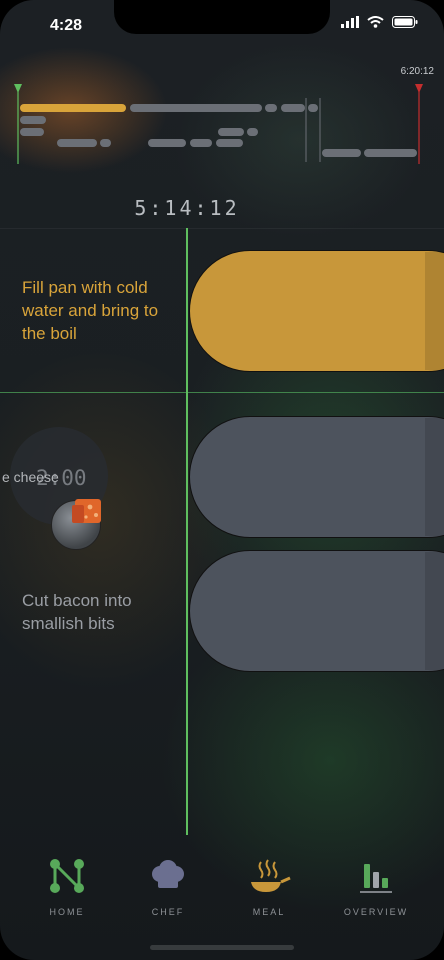 The height and width of the screenshot is (960, 444). What do you see at coordinates (168, 874) in the screenshot?
I see `chef-hat-icon` at bounding box center [168, 874].